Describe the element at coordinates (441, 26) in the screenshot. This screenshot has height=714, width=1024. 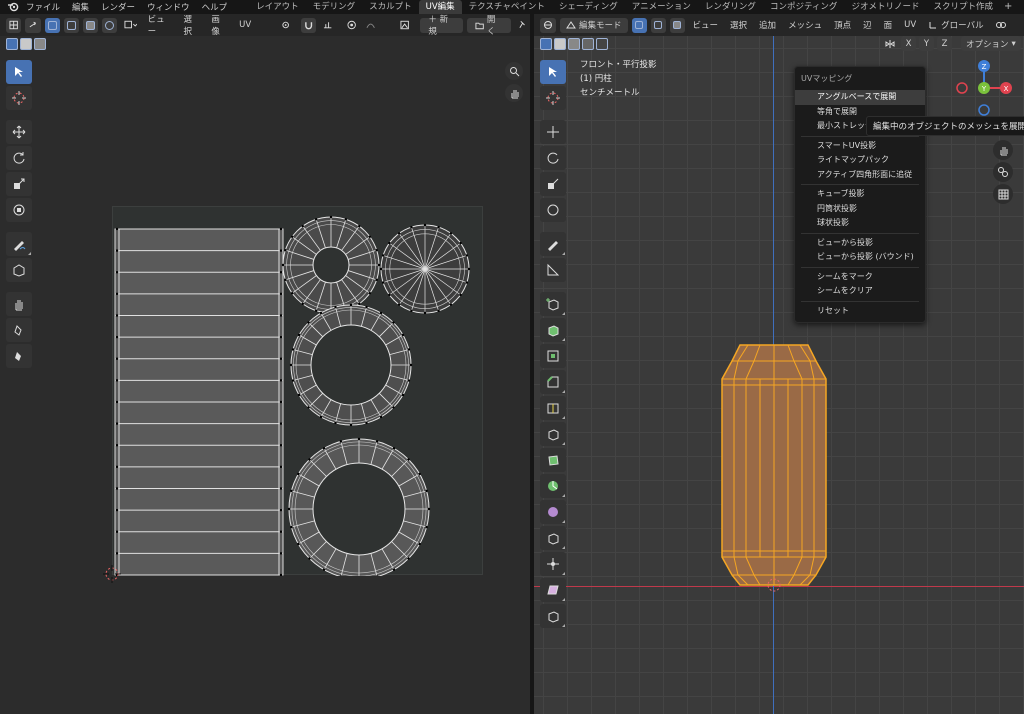
I see `new-image-button: ＋ 新規` at that location.